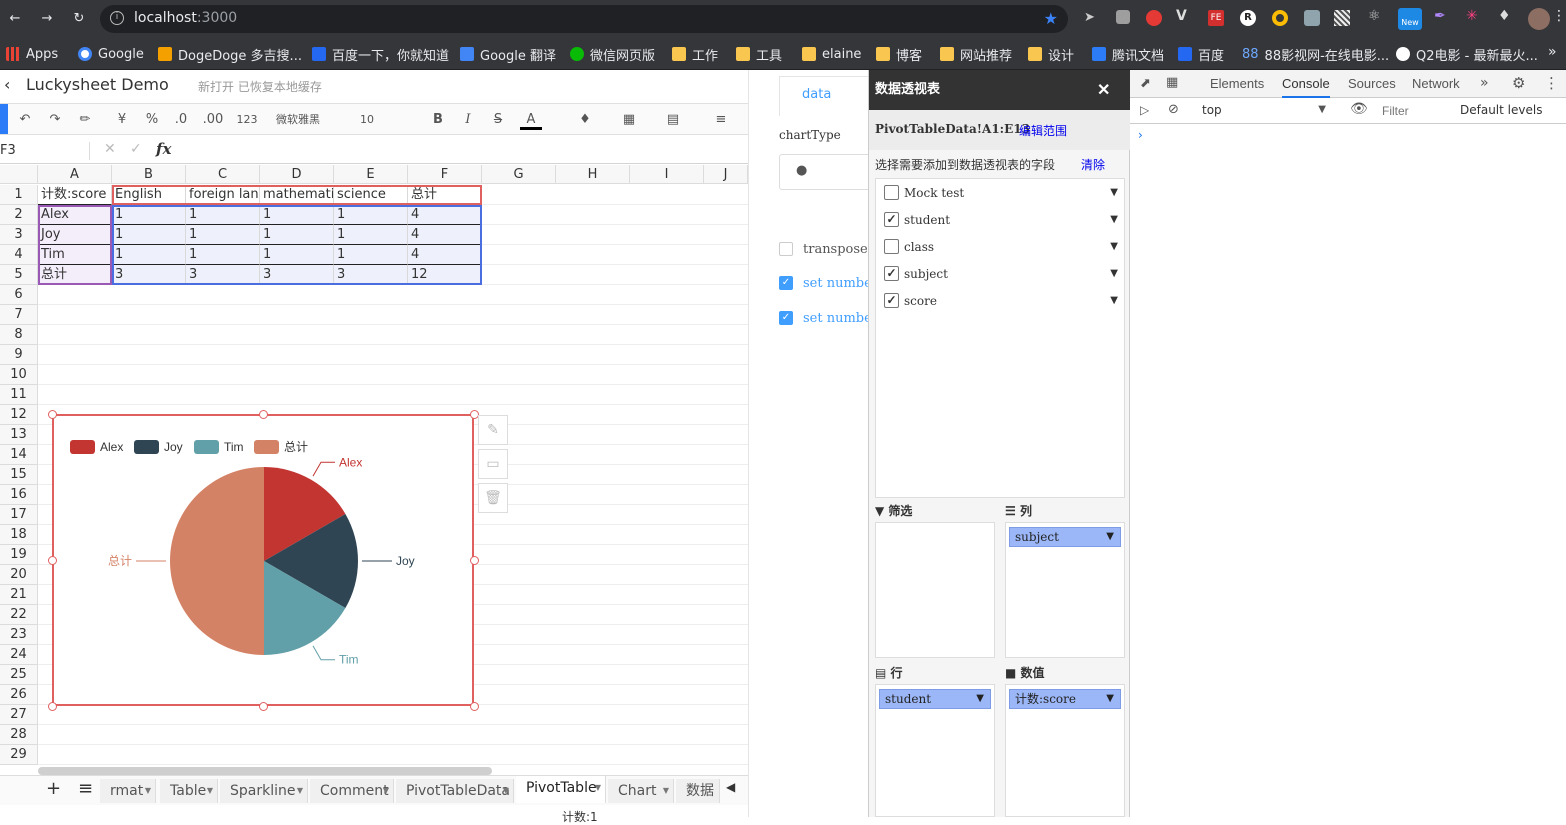 The height and width of the screenshot is (825, 1566). I want to click on pivot-field: ✓ score ▼, so click(1000, 301).